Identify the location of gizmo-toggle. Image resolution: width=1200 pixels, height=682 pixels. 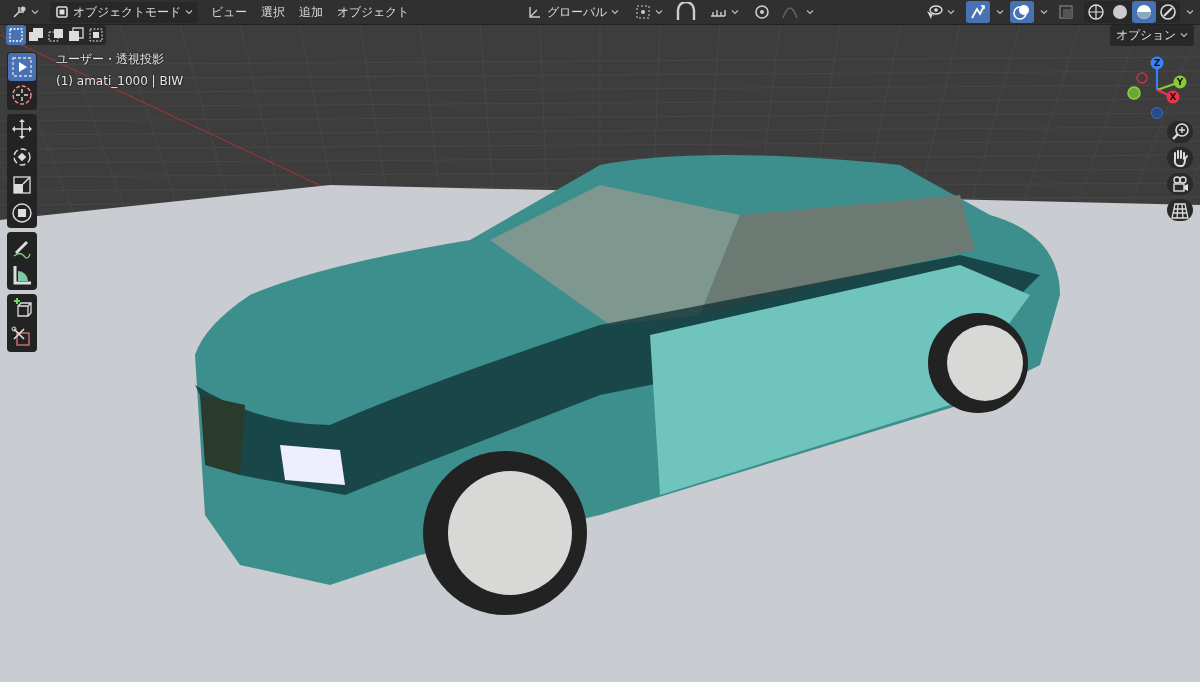
(978, 12).